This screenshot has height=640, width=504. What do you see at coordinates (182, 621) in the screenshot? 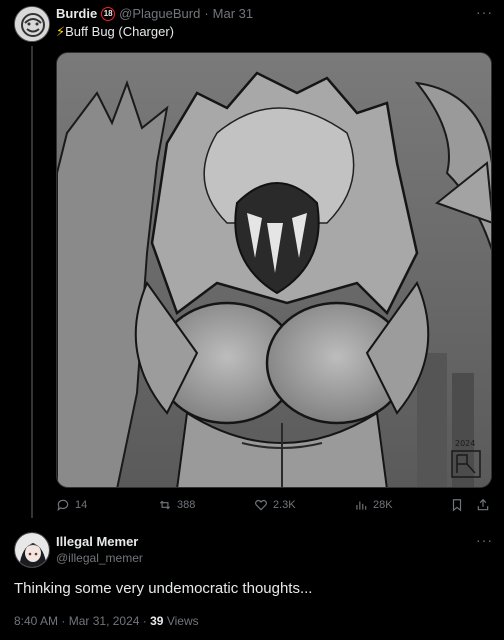
I see `reply-views-label: Views` at bounding box center [182, 621].